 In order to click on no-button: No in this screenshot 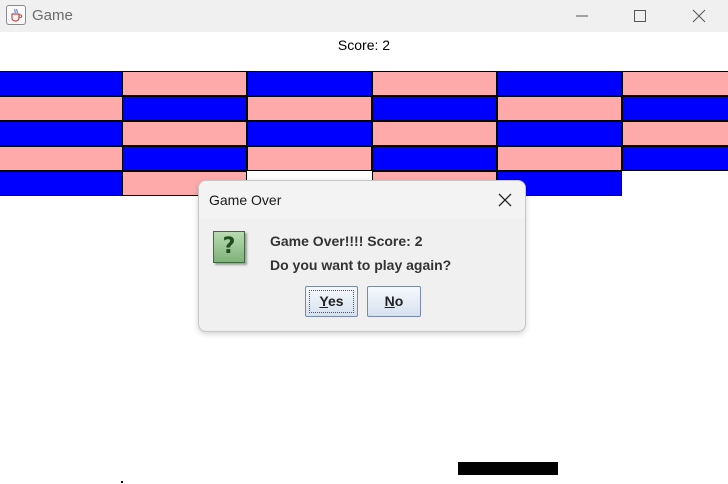, I will do `click(394, 301)`.